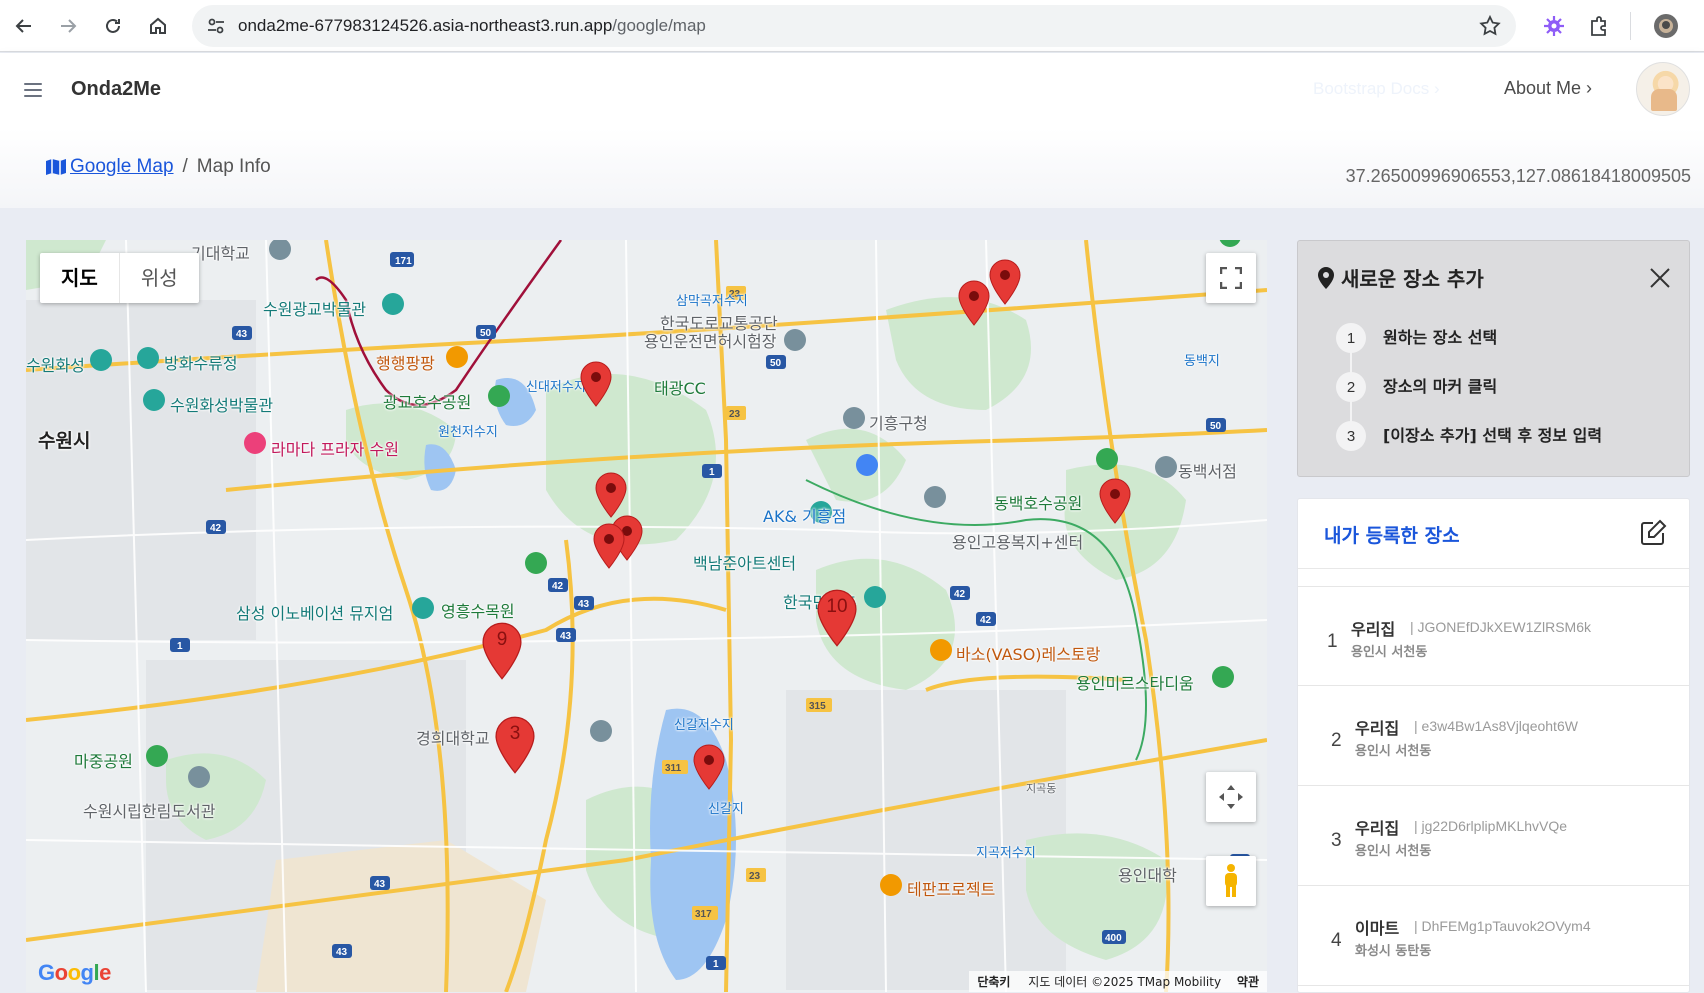  What do you see at coordinates (109, 167) in the screenshot?
I see `breadcrumb-google-map: Google Map` at bounding box center [109, 167].